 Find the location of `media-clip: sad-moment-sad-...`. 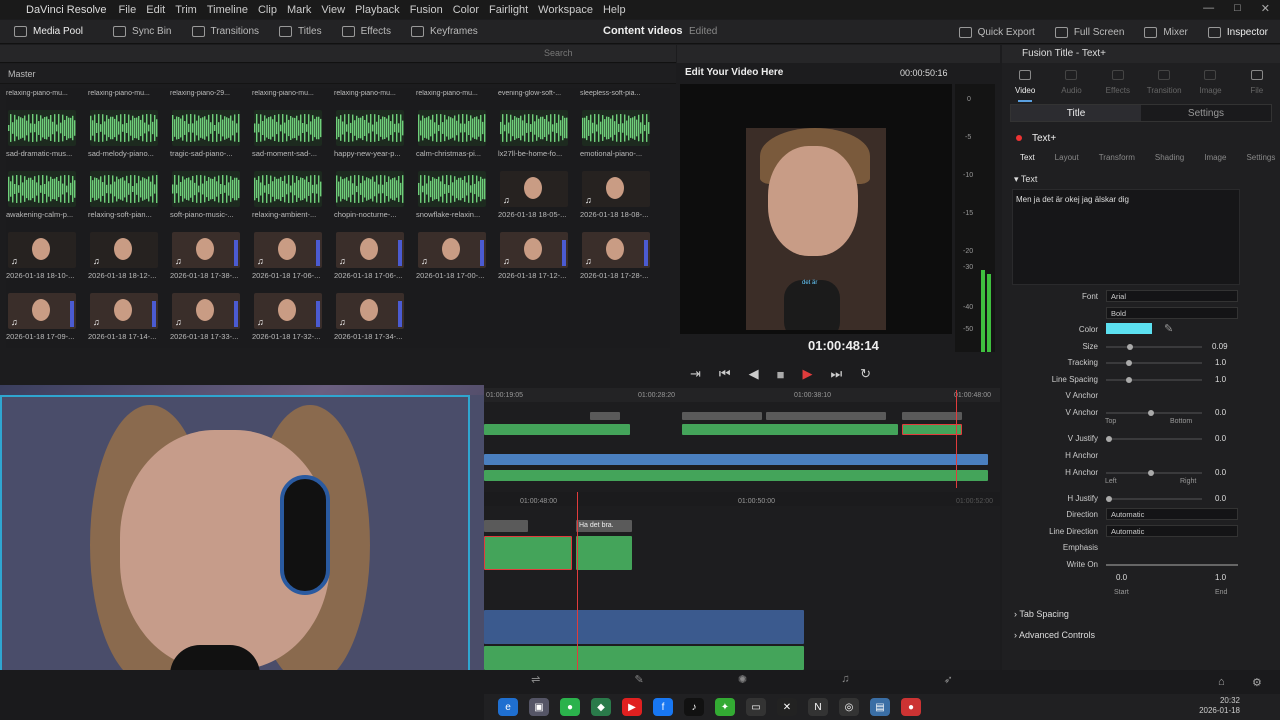

media-clip: sad-moment-sad-... is located at coordinates (288, 127).